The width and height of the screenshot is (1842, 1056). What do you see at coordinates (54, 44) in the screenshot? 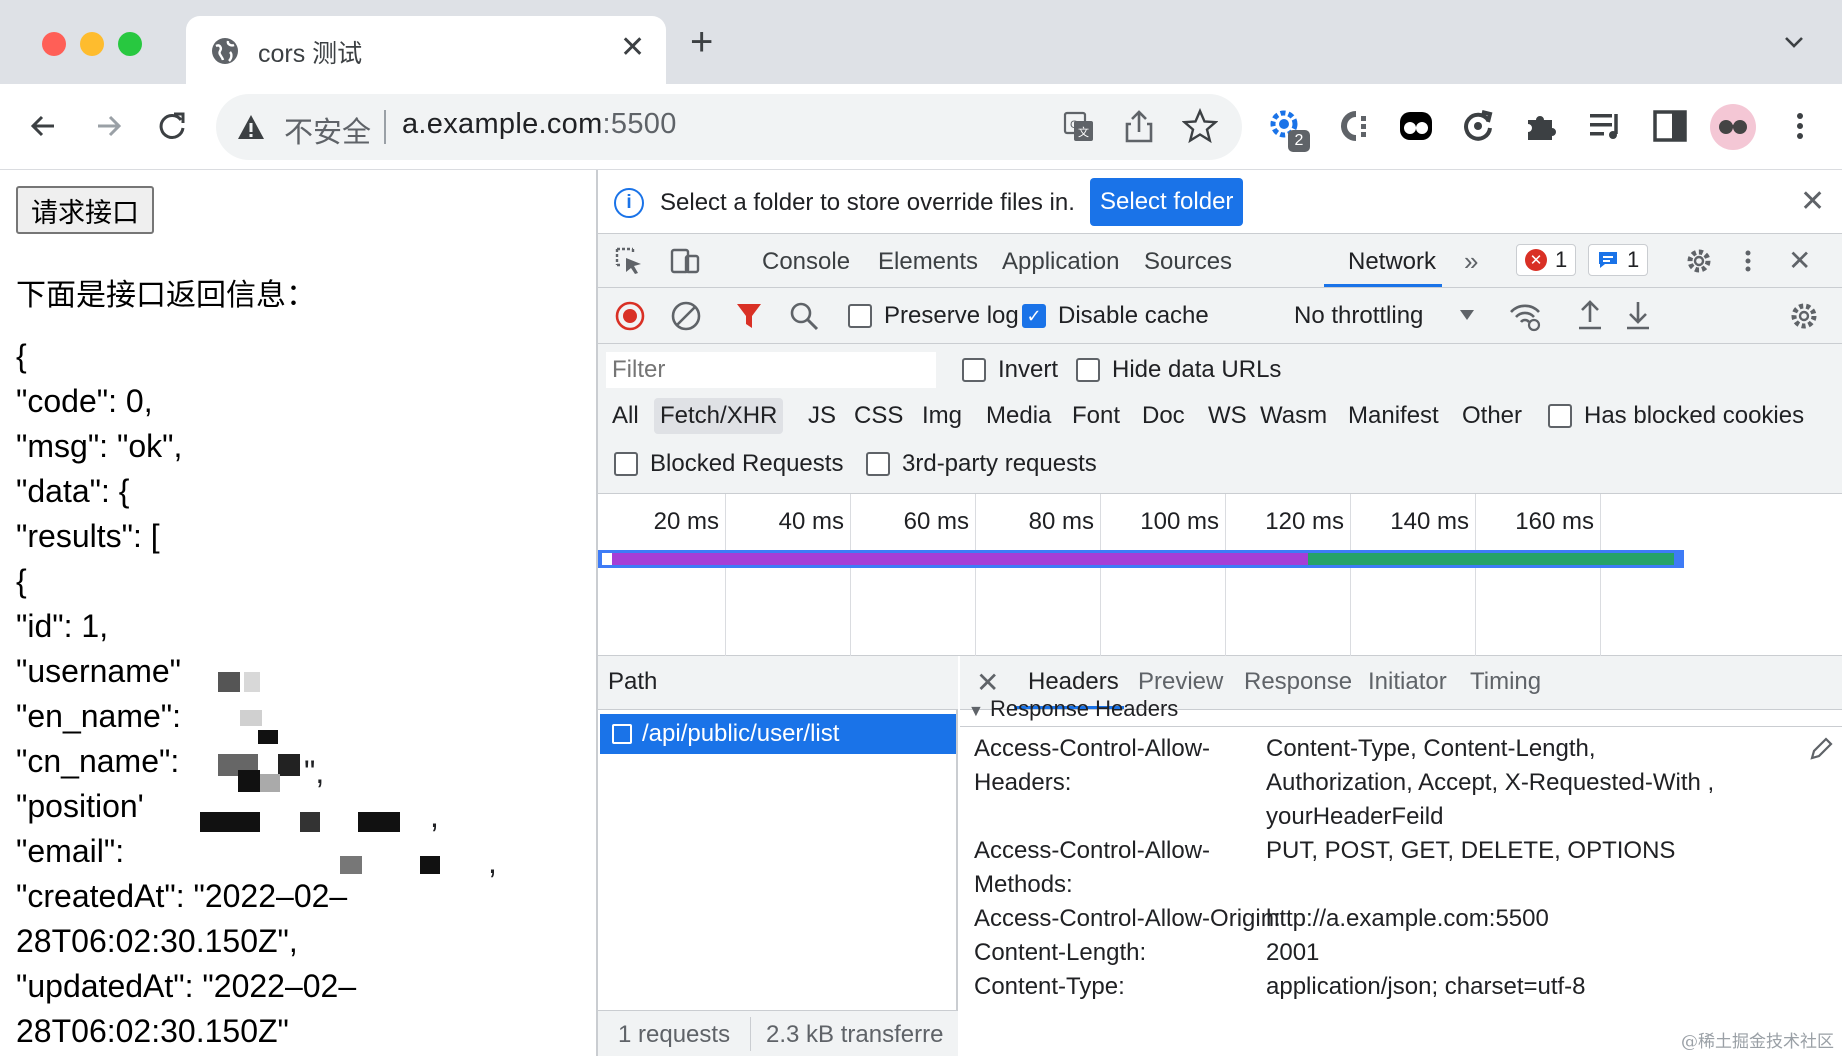
I see `close-window-button` at bounding box center [54, 44].